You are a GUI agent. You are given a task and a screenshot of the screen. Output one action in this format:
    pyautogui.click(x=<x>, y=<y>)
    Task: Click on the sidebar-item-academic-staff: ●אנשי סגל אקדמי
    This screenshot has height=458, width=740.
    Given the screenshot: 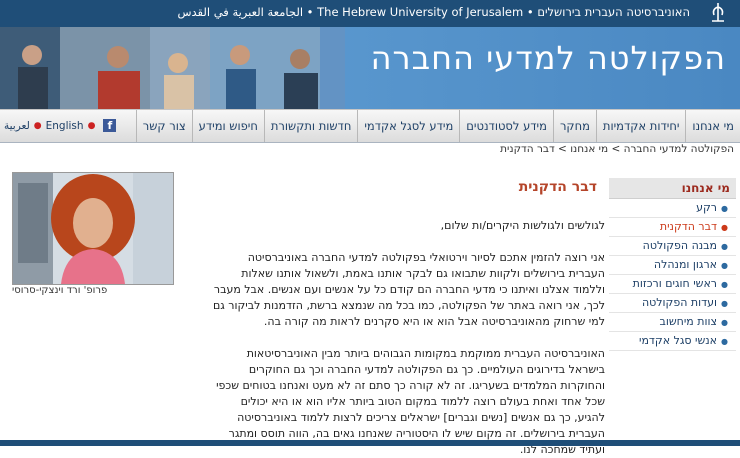 What is the action you would take?
    pyautogui.click(x=672, y=341)
    